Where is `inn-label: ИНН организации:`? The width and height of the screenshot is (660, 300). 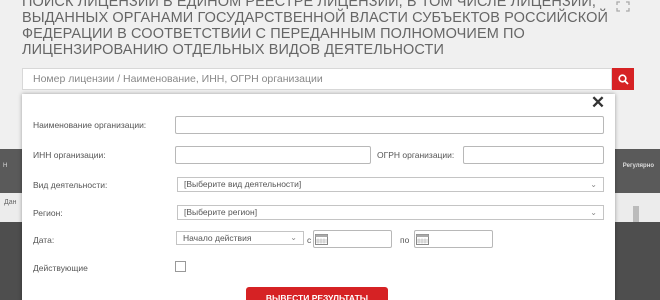
inn-label: ИНН организации: is located at coordinates (69, 155).